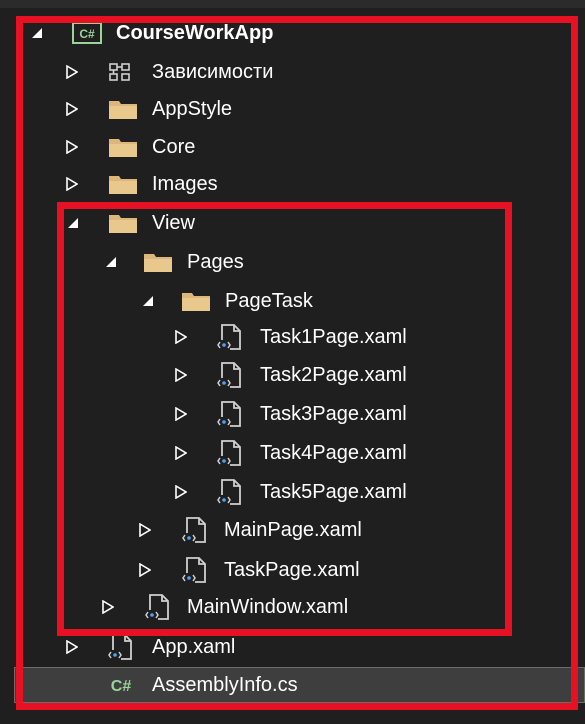 This screenshot has height=724, width=585. I want to click on core-label: Core, so click(174, 147).